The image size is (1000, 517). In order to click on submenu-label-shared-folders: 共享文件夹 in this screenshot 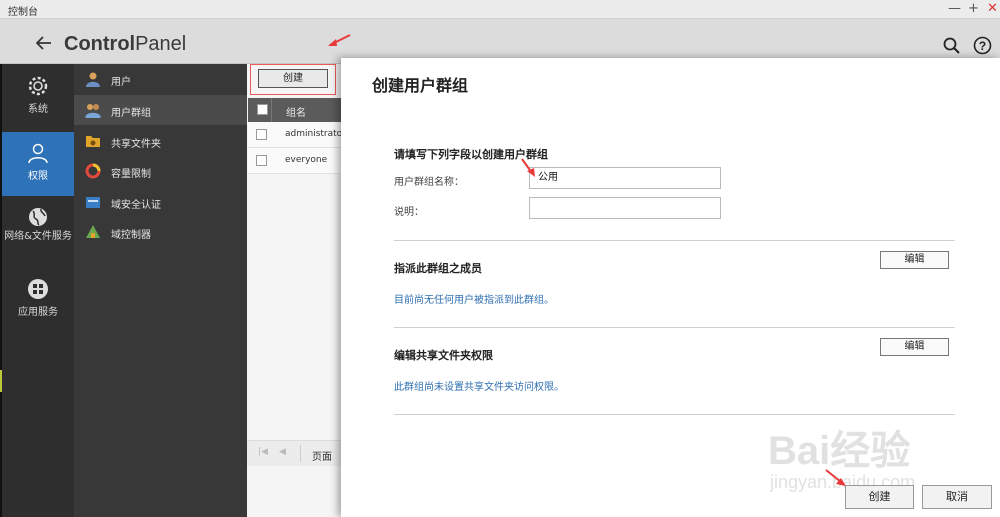, I will do `click(136, 144)`.